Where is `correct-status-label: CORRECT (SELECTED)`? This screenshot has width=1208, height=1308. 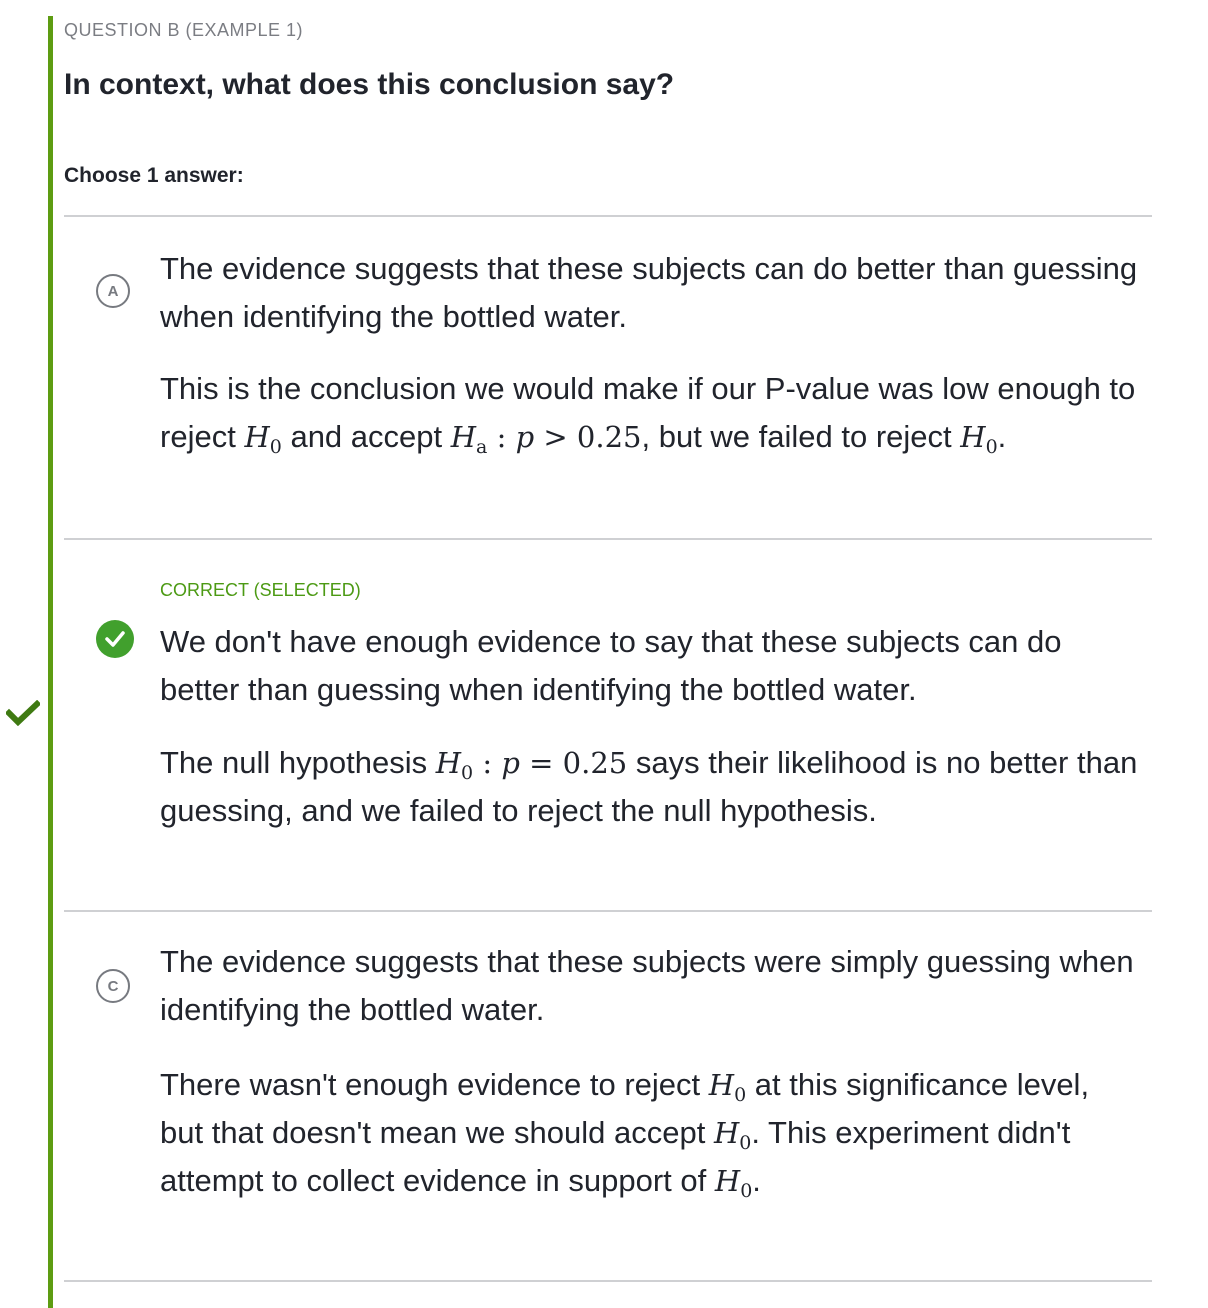 correct-status-label: CORRECT (SELECTED) is located at coordinates (260, 590).